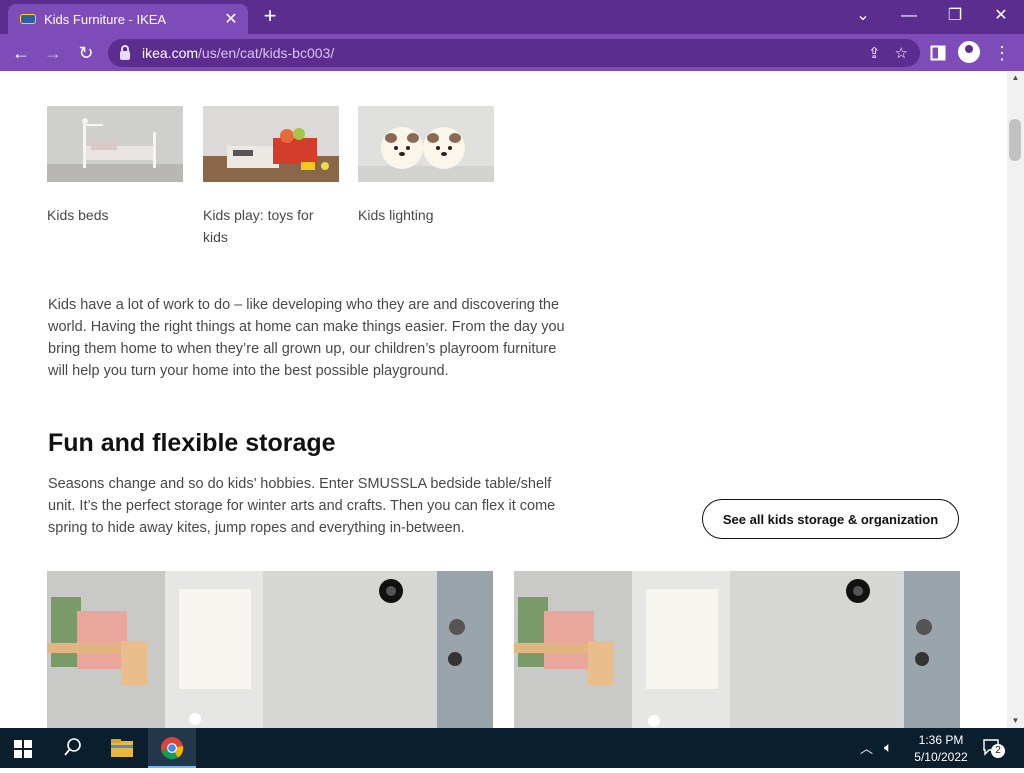 The image size is (1024, 773). What do you see at coordinates (231, 19) in the screenshot?
I see `tab-close-icon: ✕` at bounding box center [231, 19].